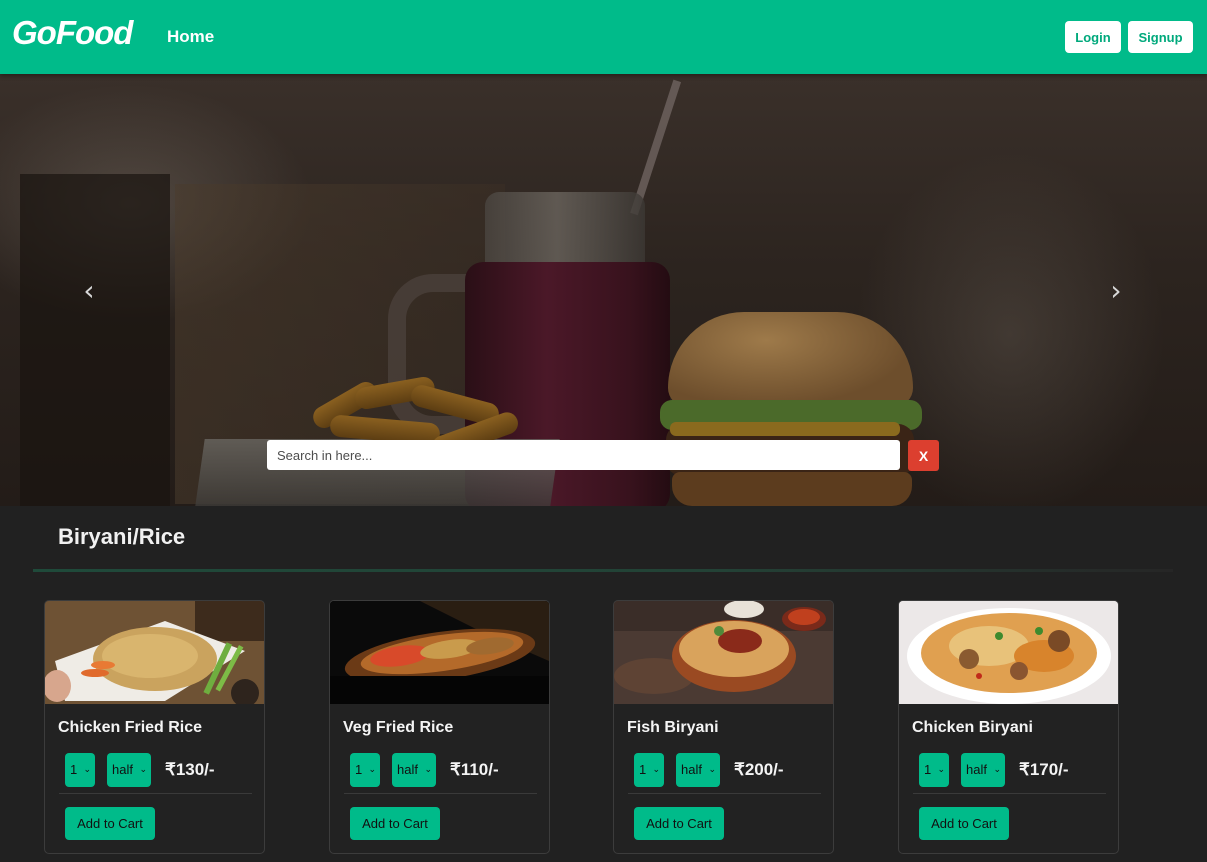 The height and width of the screenshot is (862, 1207). Describe the element at coordinates (474, 769) in the screenshot. I see `food-price: ₹110/-` at that location.